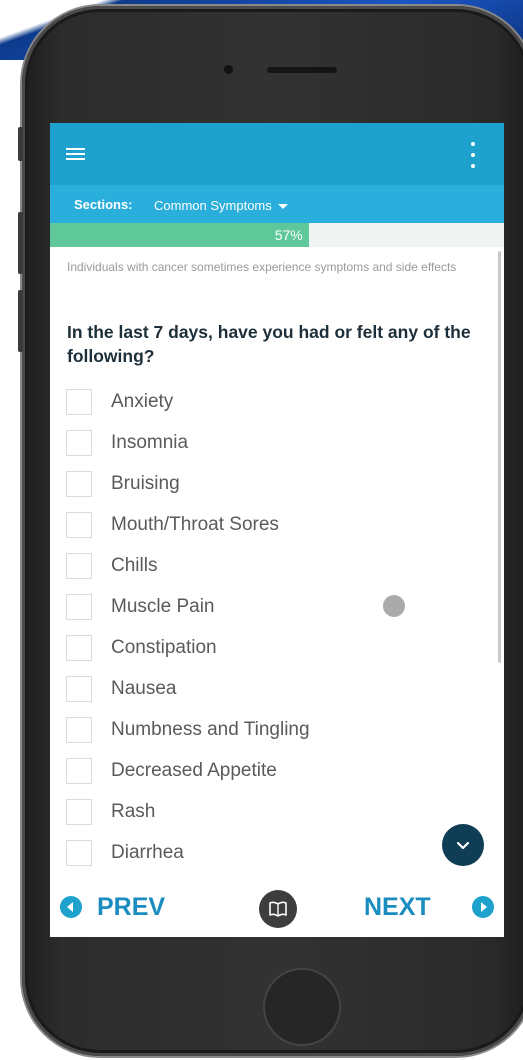  Describe the element at coordinates (150, 442) in the screenshot. I see `option-label: Insomnia` at that location.